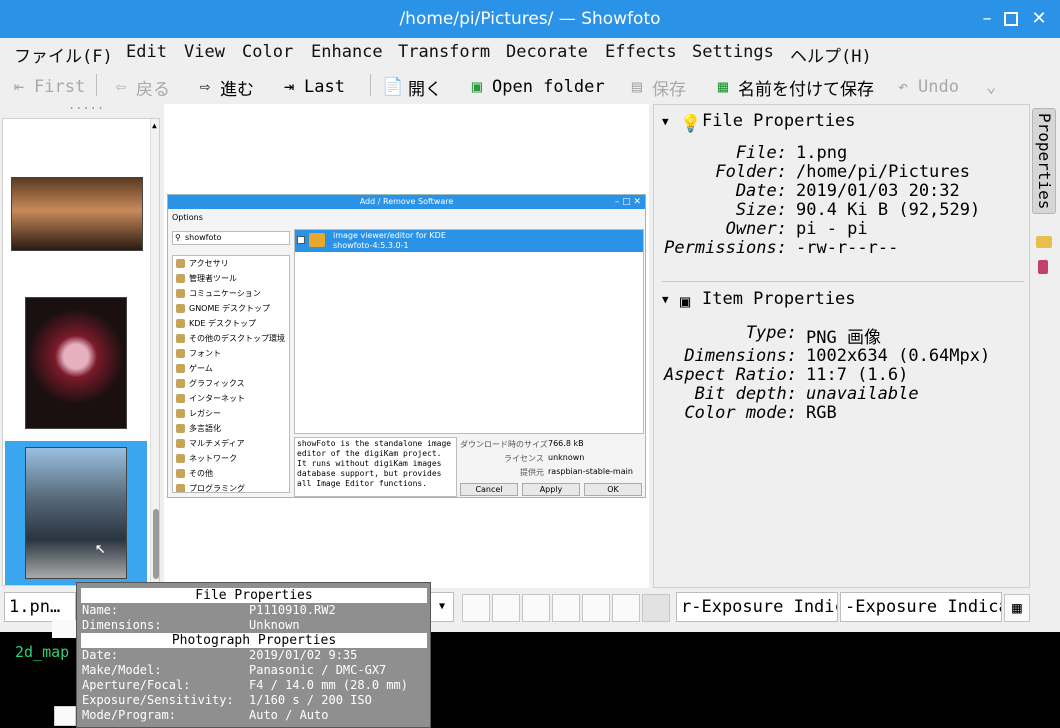  What do you see at coordinates (231, 293) in the screenshot?
I see `list-item: コミュニケーション` at bounding box center [231, 293].